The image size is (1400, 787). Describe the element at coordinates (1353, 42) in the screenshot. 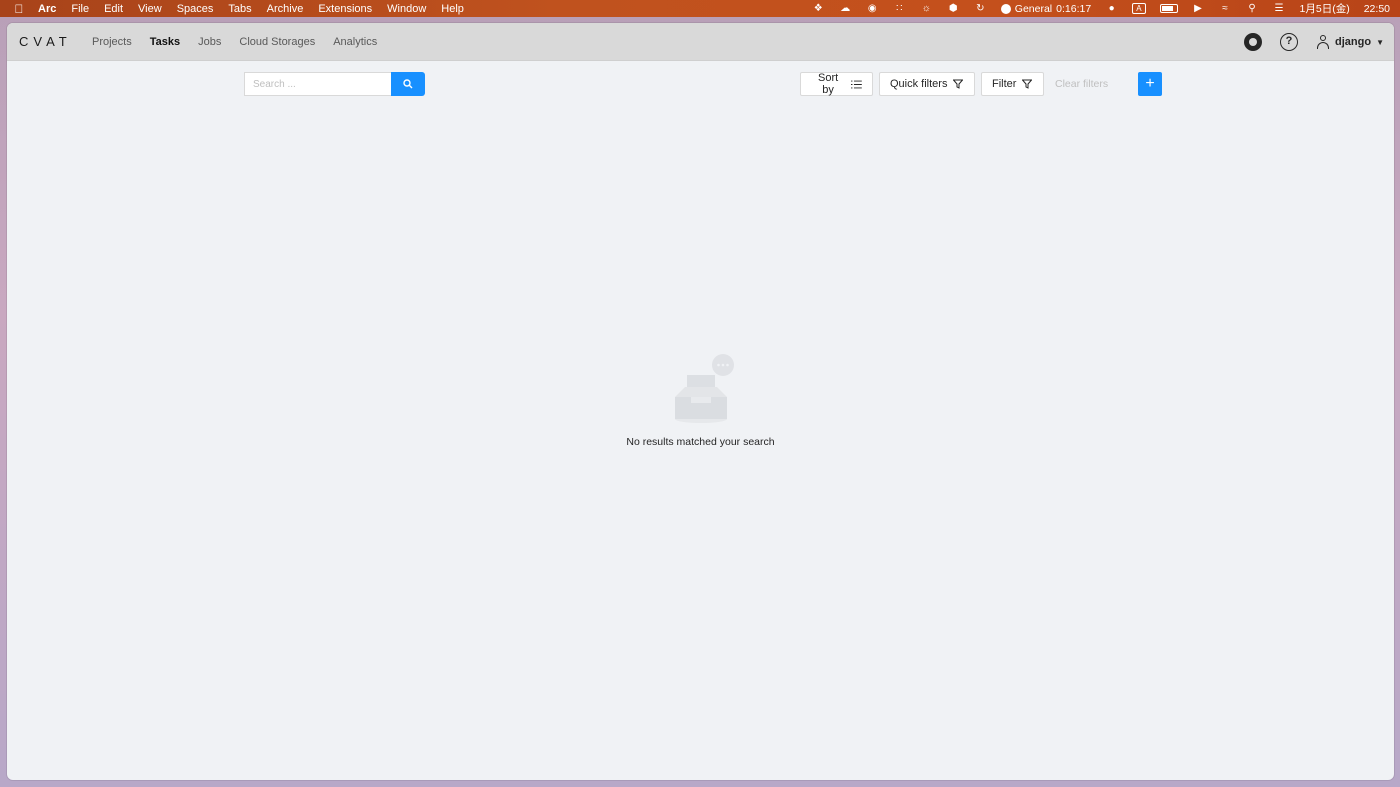

I see `username: django` at that location.